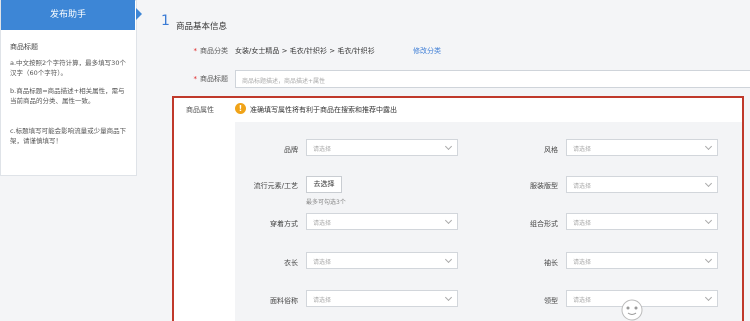  What do you see at coordinates (492, 79) in the screenshot?
I see `title-input: 商品标题描述，商品描述+属性` at bounding box center [492, 79].